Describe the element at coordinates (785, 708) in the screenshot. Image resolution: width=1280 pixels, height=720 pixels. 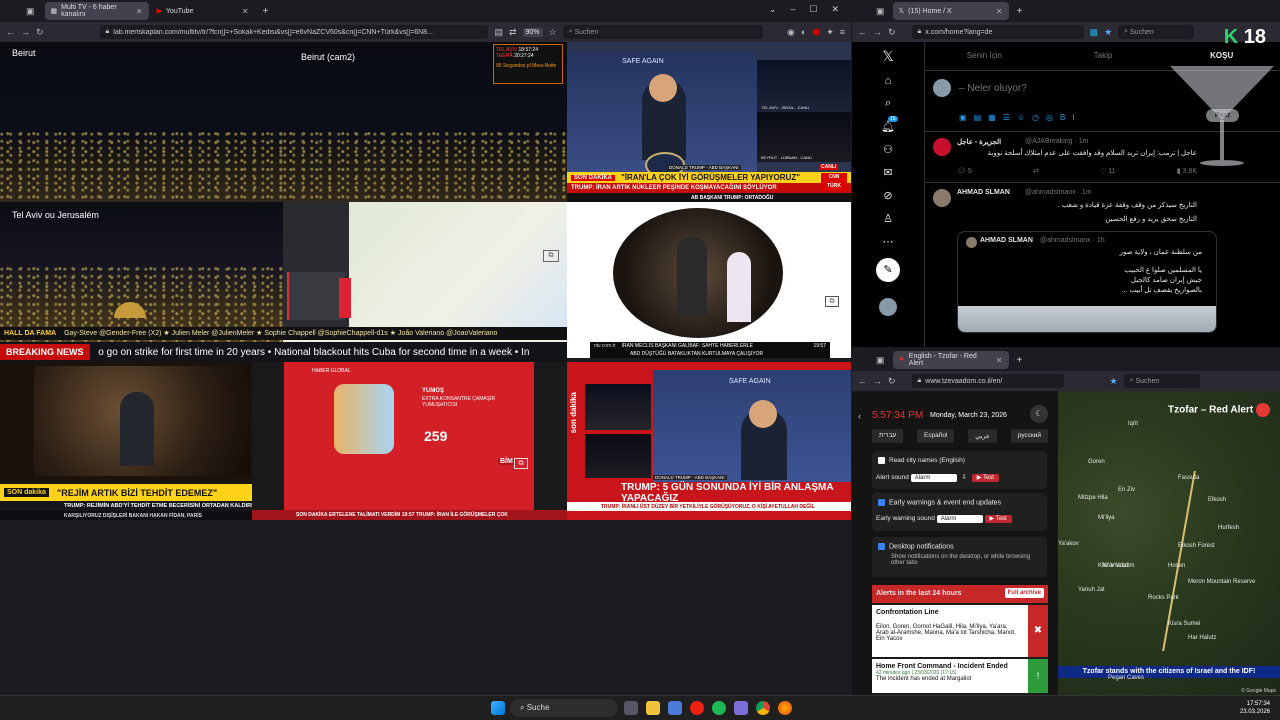
I see `firefox-icon` at that location.